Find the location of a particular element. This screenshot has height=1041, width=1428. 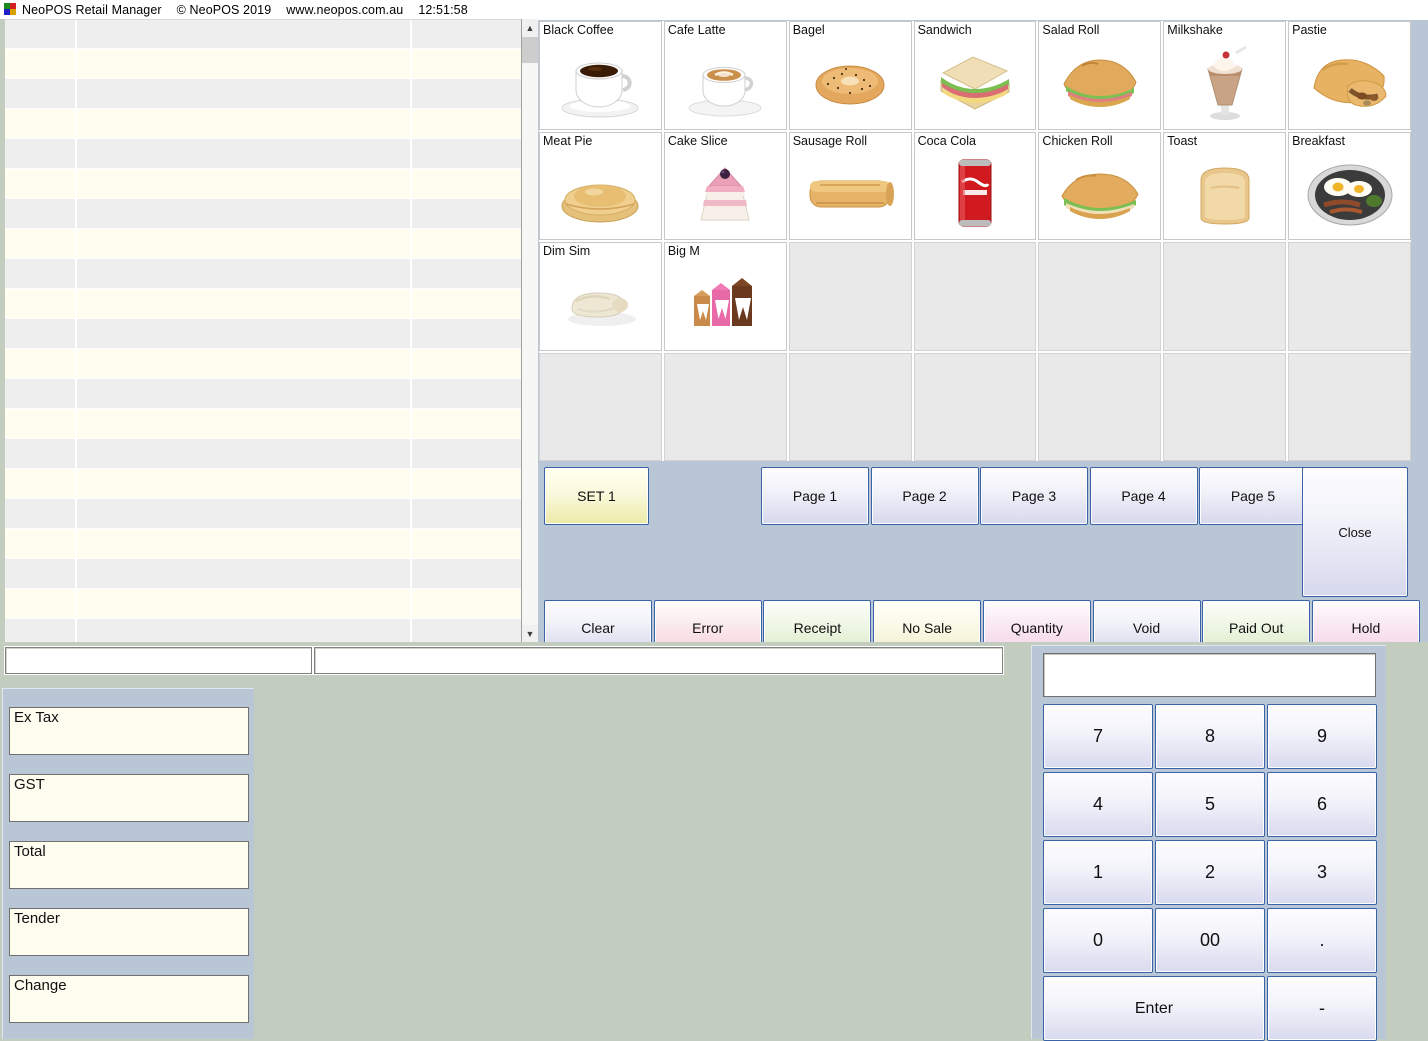

barcode-input is located at coordinates (158, 660).